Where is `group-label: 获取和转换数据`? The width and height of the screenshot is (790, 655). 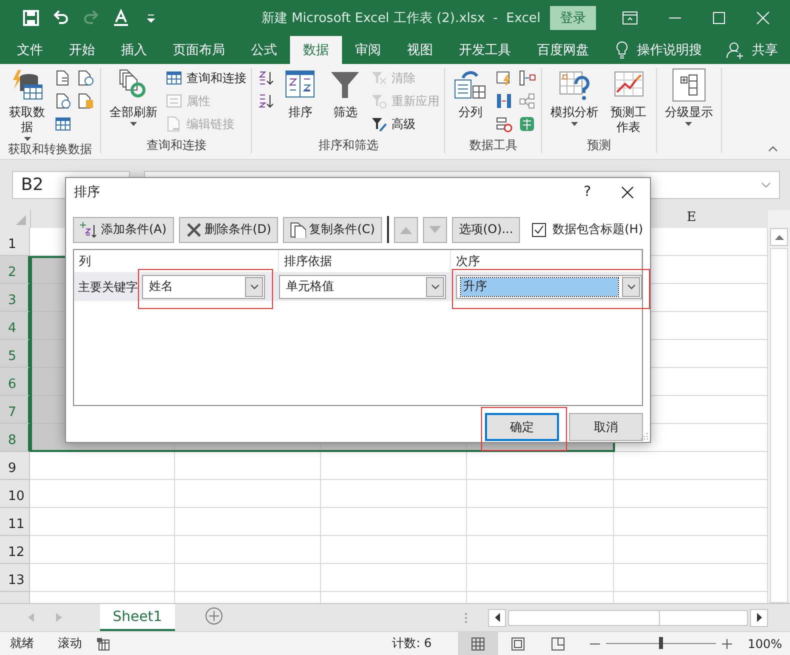 group-label: 获取和转换数据 is located at coordinates (50, 149).